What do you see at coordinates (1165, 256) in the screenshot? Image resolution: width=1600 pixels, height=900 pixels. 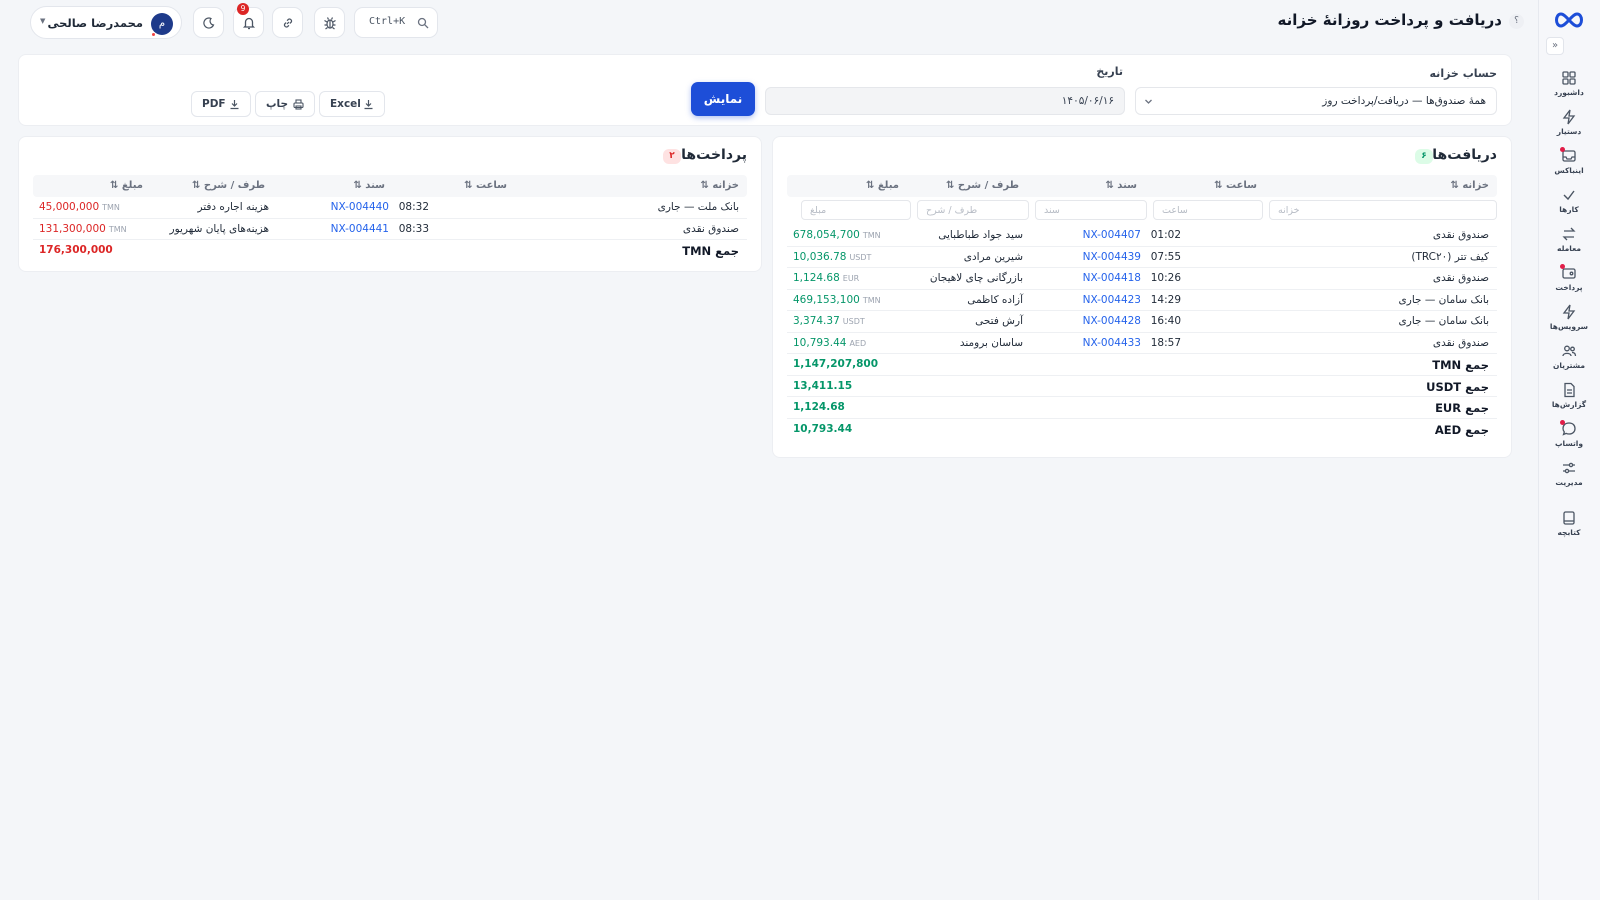 I see `cell-time: 07:55` at bounding box center [1165, 256].